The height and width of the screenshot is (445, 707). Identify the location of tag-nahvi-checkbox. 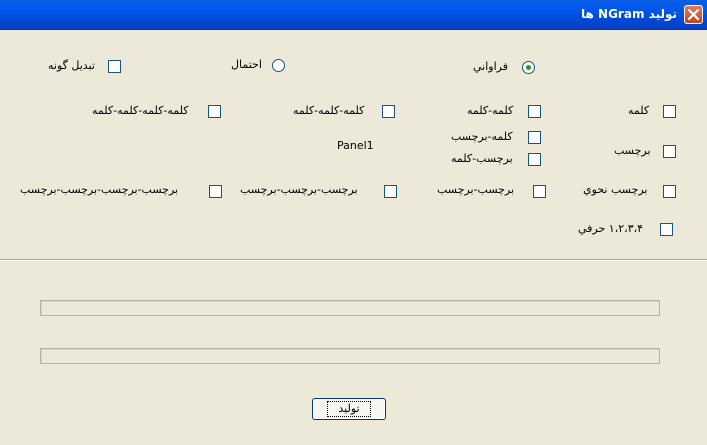
(669, 191).